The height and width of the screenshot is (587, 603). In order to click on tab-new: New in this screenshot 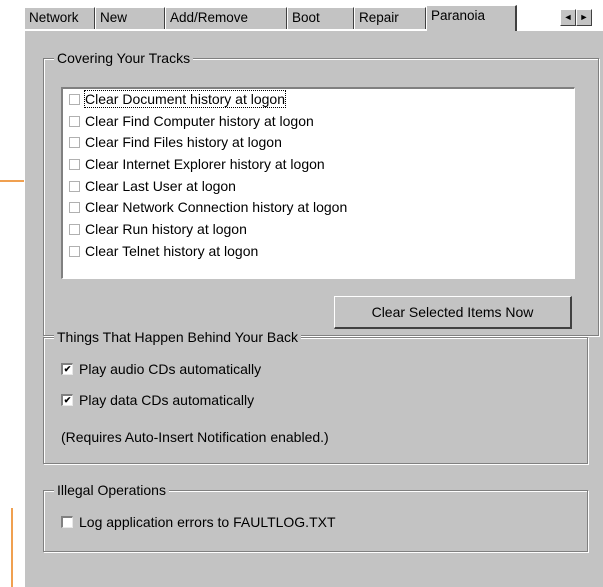, I will do `click(130, 18)`.